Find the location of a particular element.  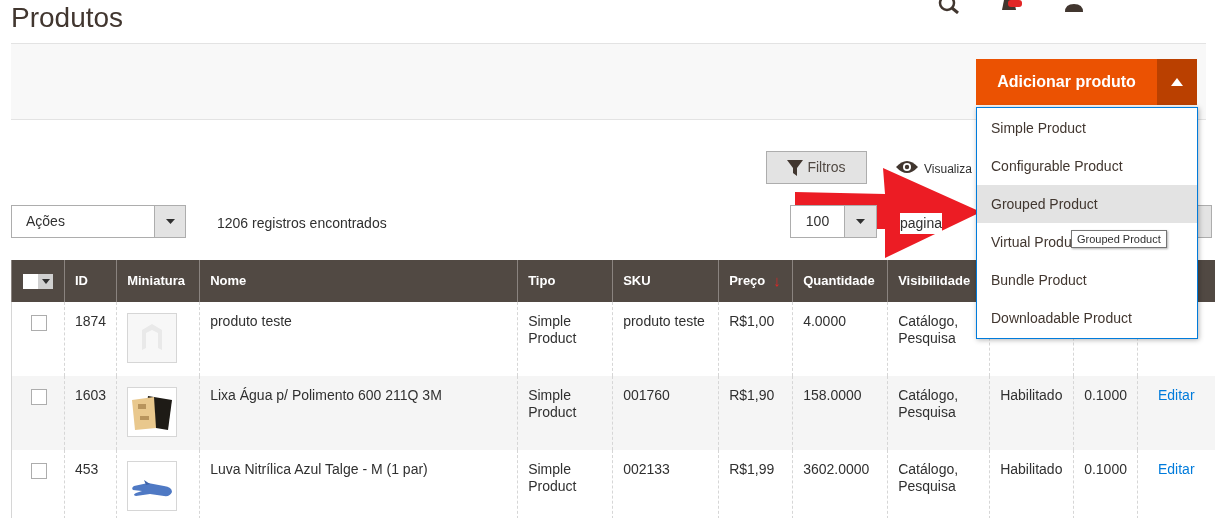

column-header: Preço is located at coordinates (747, 281).